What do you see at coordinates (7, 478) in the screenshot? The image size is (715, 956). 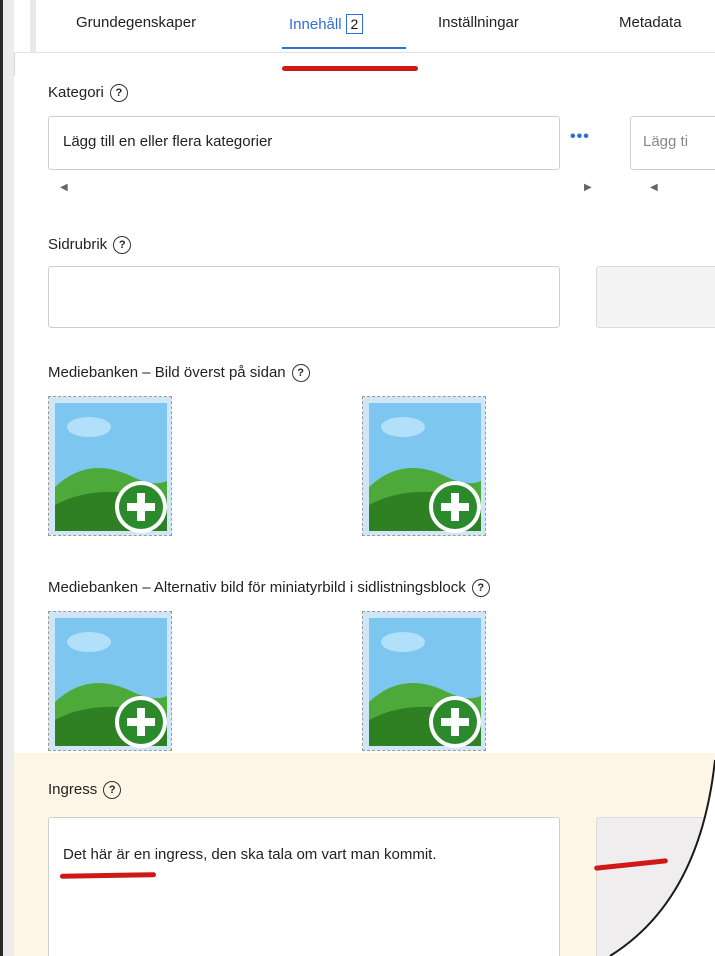 I see `left-edge` at bounding box center [7, 478].